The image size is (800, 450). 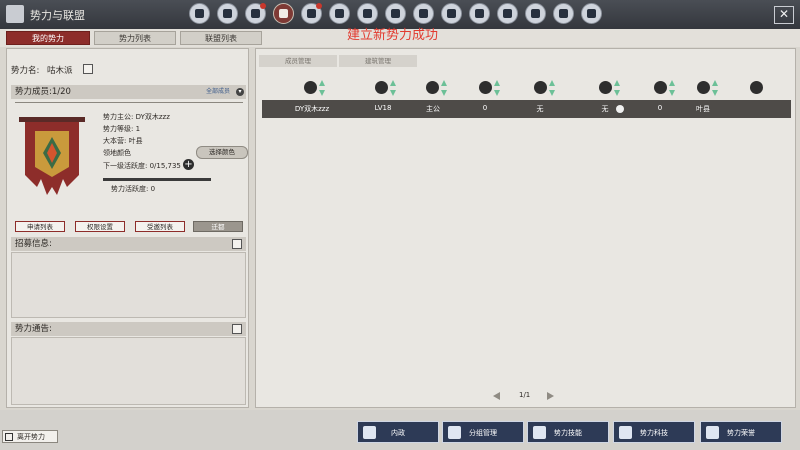 What do you see at coordinates (57, 15) in the screenshot?
I see `window-title: 势力与联盟` at bounding box center [57, 15].